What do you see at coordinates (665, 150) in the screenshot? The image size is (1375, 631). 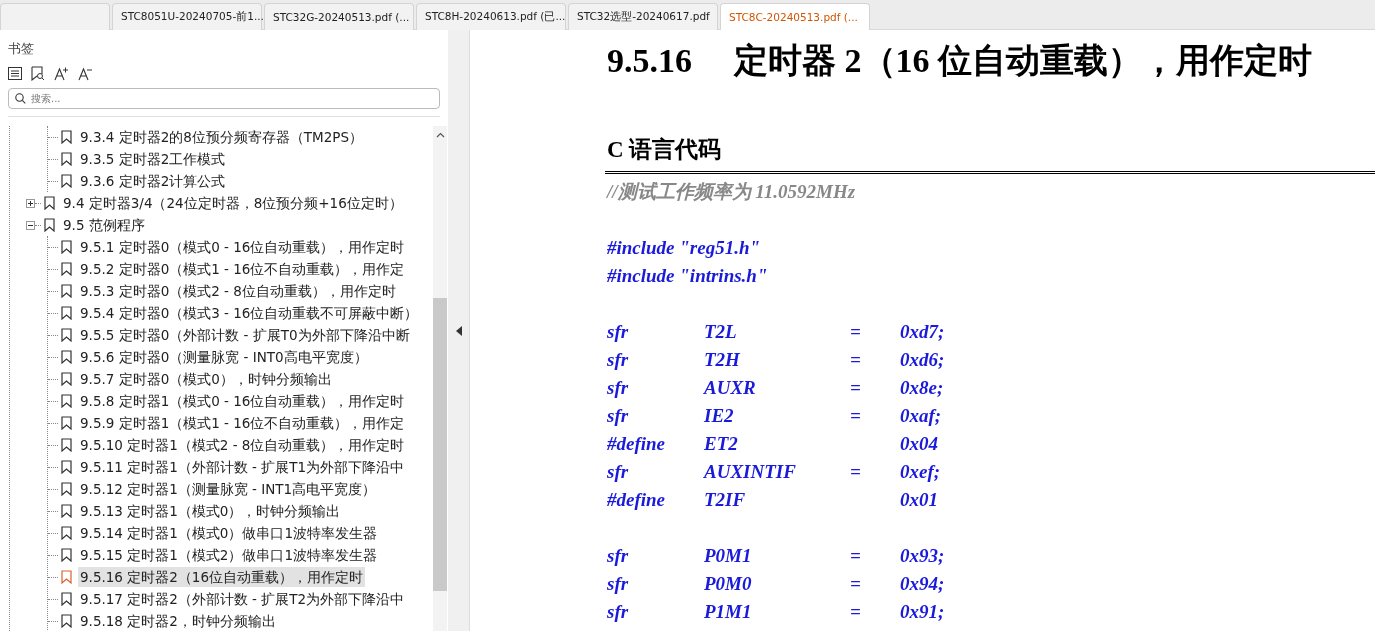 I see `subheading: C 语言代码` at bounding box center [665, 150].